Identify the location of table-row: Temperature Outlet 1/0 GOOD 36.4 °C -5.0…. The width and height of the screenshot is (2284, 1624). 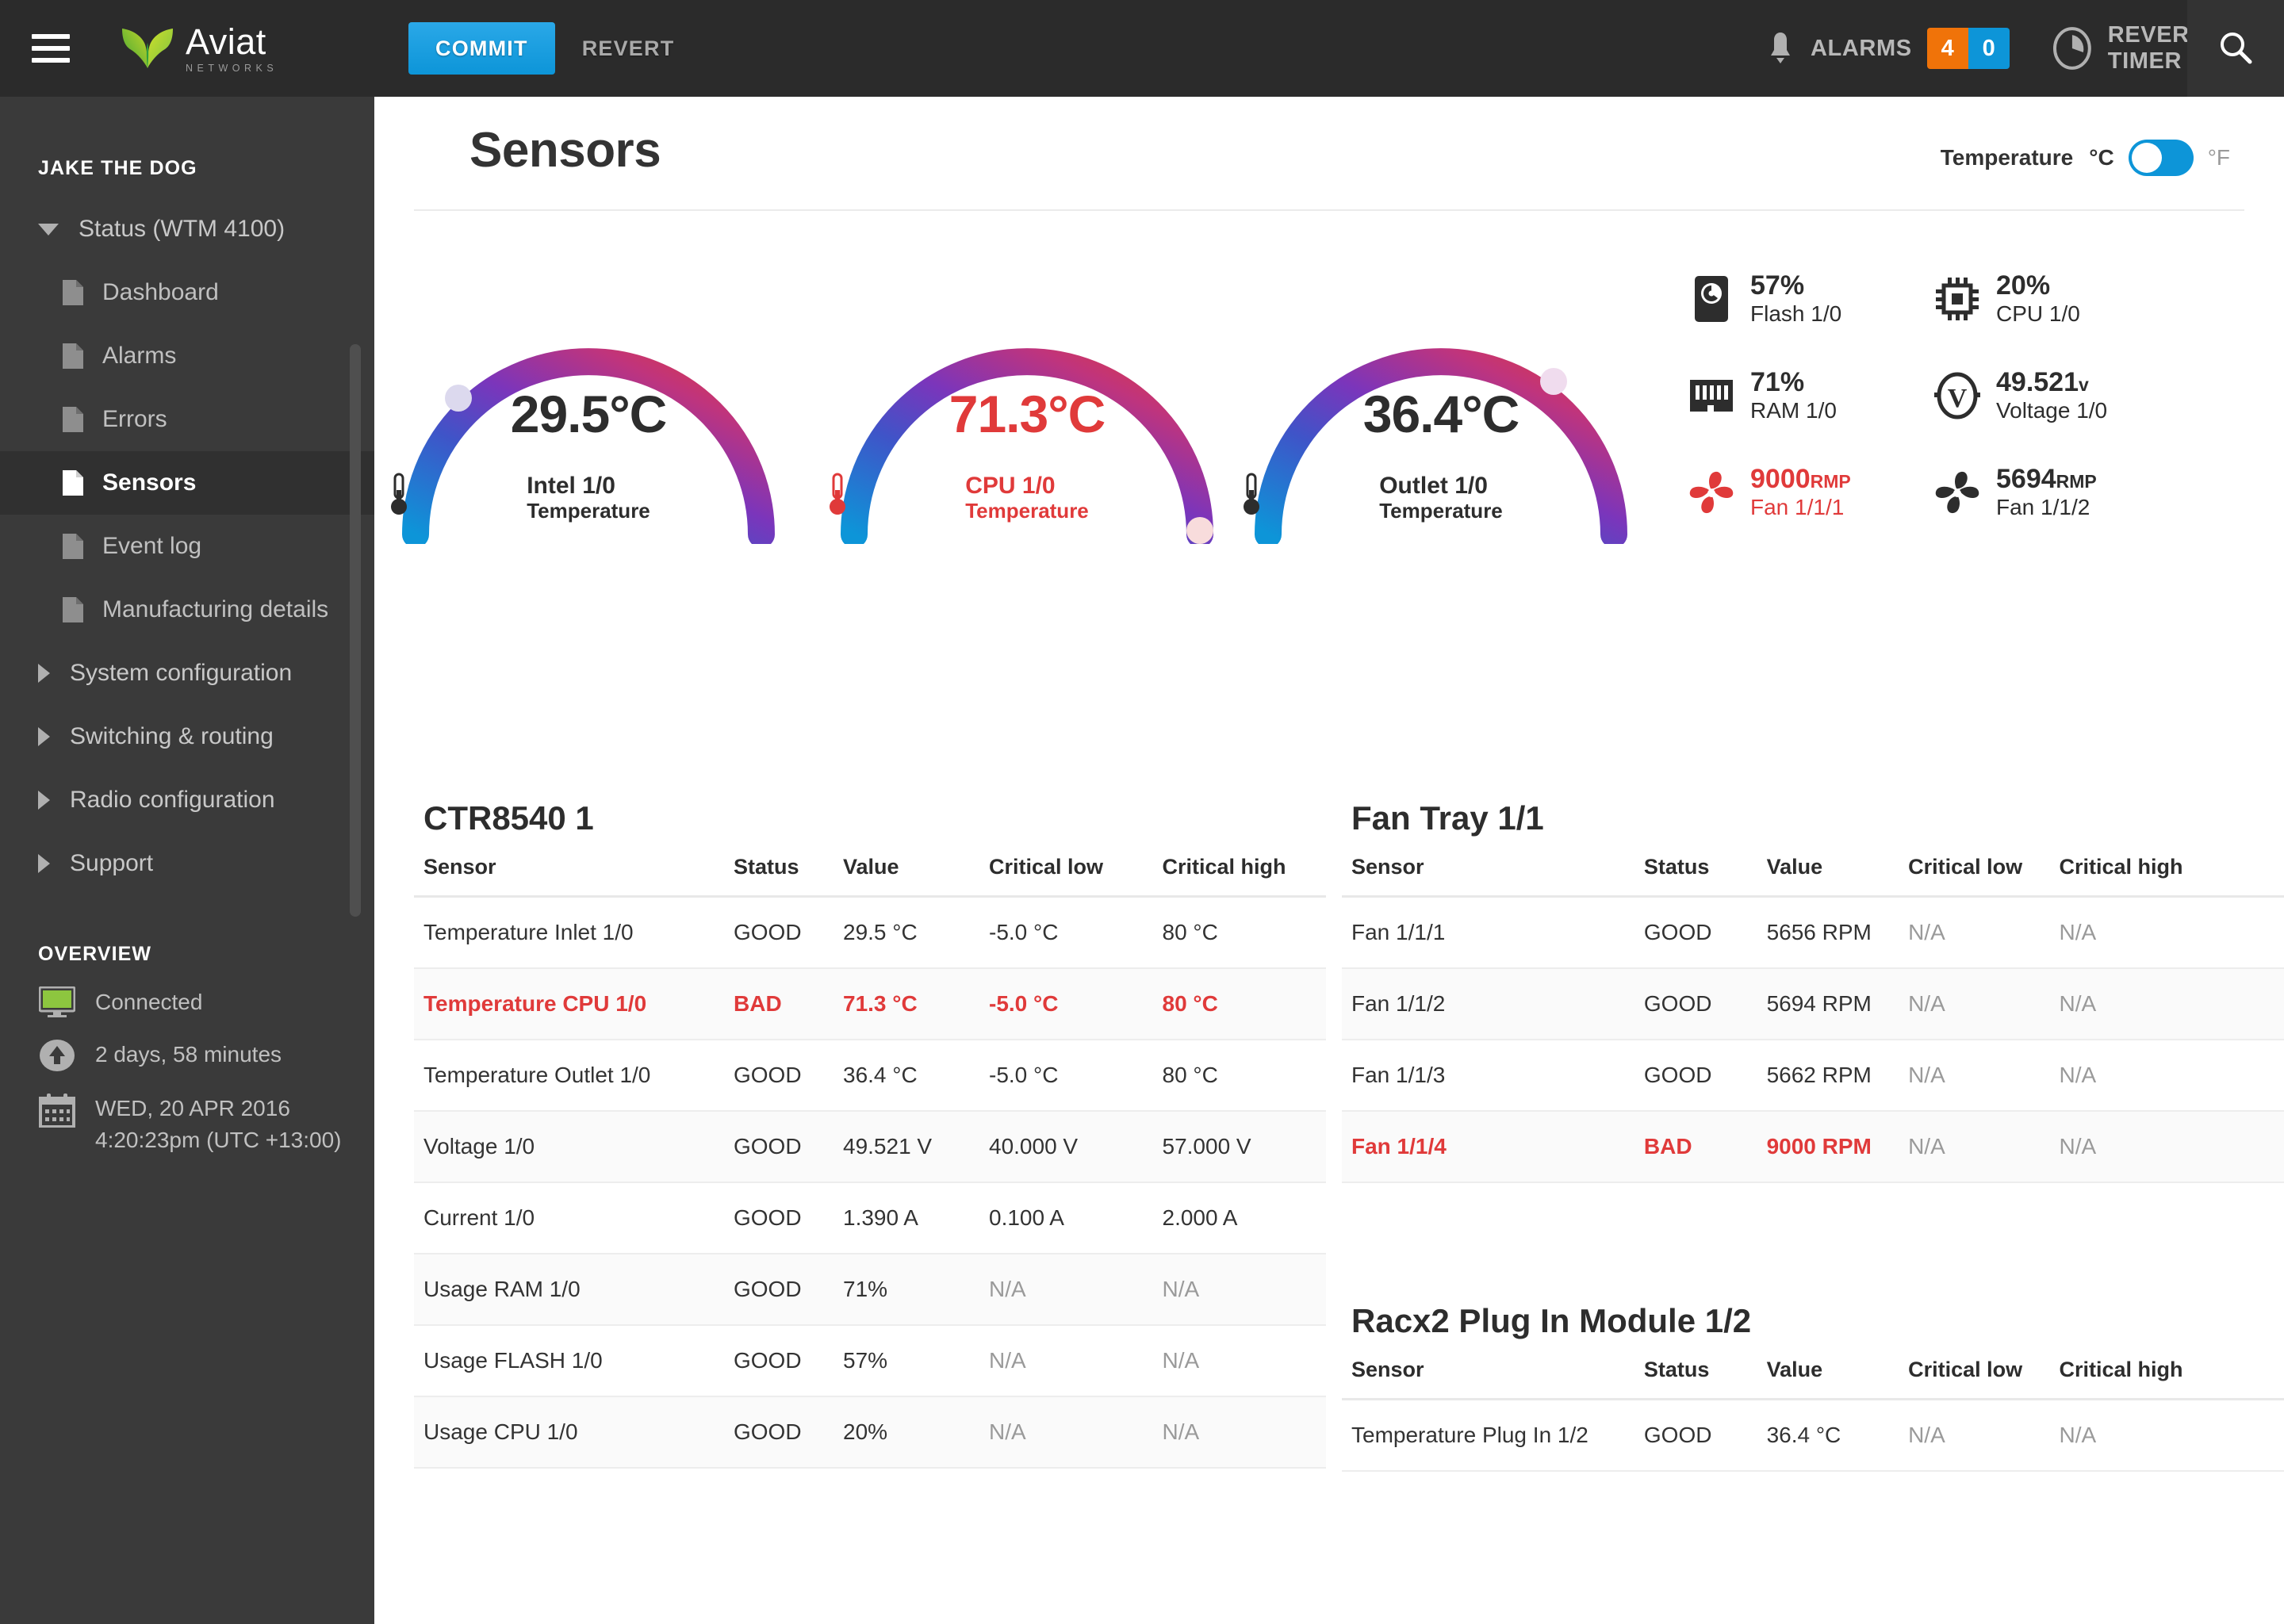
(870, 1076).